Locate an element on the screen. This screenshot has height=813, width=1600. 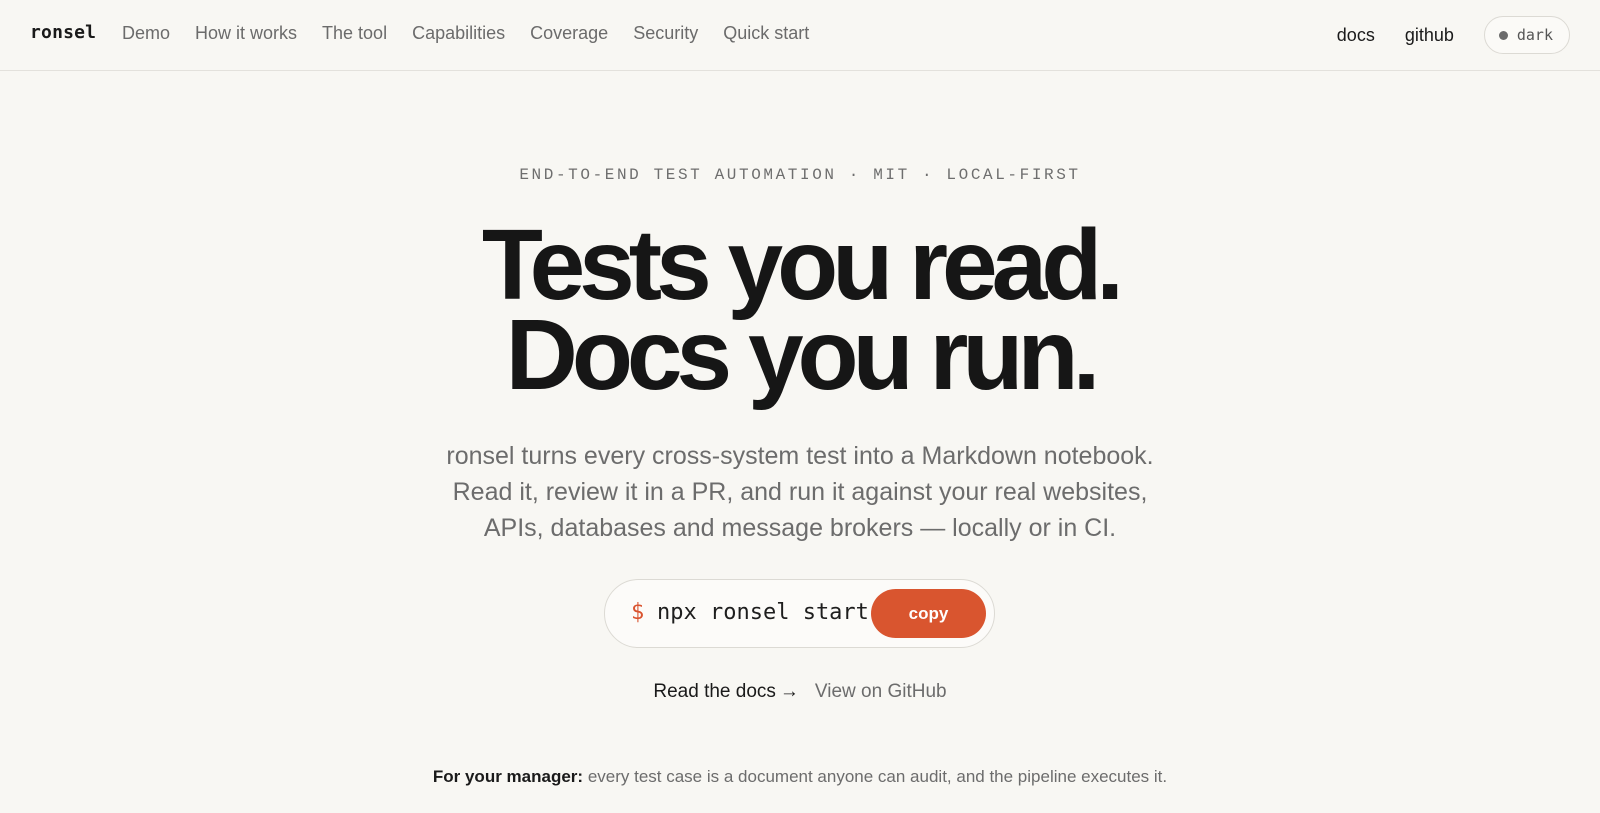
hero-links: Read the docs → View on GitHub is located at coordinates (800, 692).